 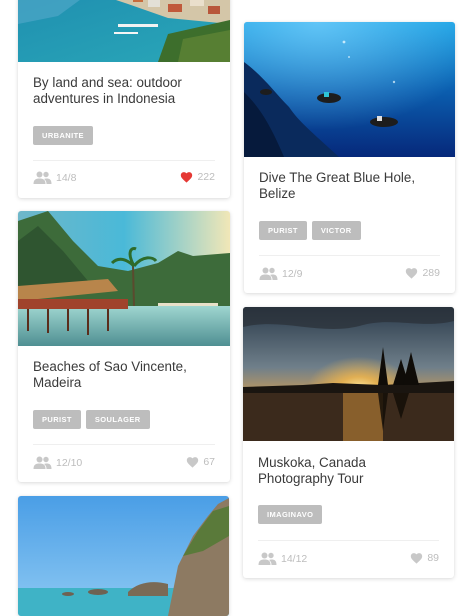 I want to click on card-title: Muskoka, Canada Photography Tour, so click(x=348, y=471).